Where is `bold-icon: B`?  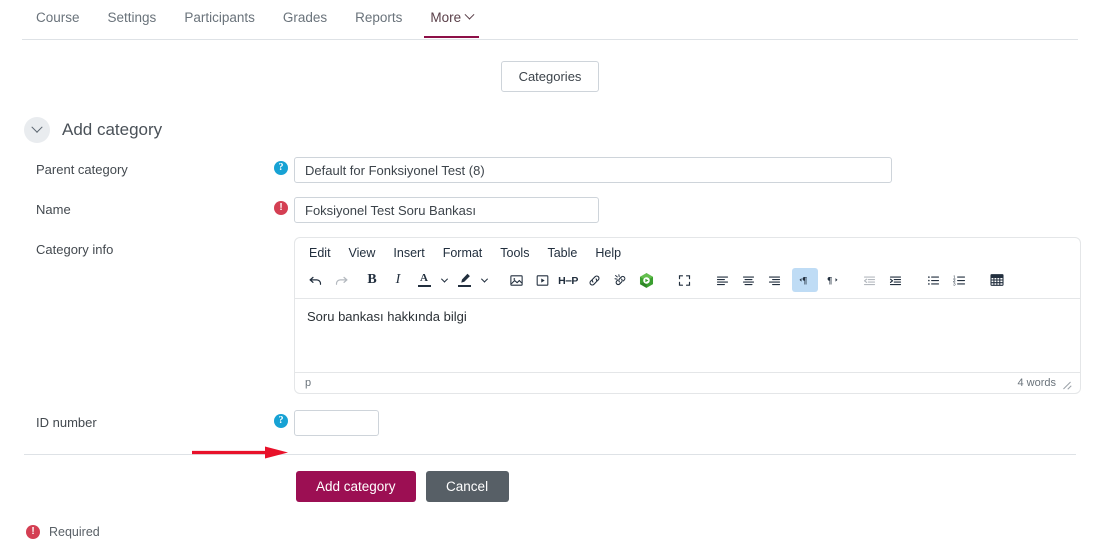
bold-icon: B is located at coordinates (372, 280).